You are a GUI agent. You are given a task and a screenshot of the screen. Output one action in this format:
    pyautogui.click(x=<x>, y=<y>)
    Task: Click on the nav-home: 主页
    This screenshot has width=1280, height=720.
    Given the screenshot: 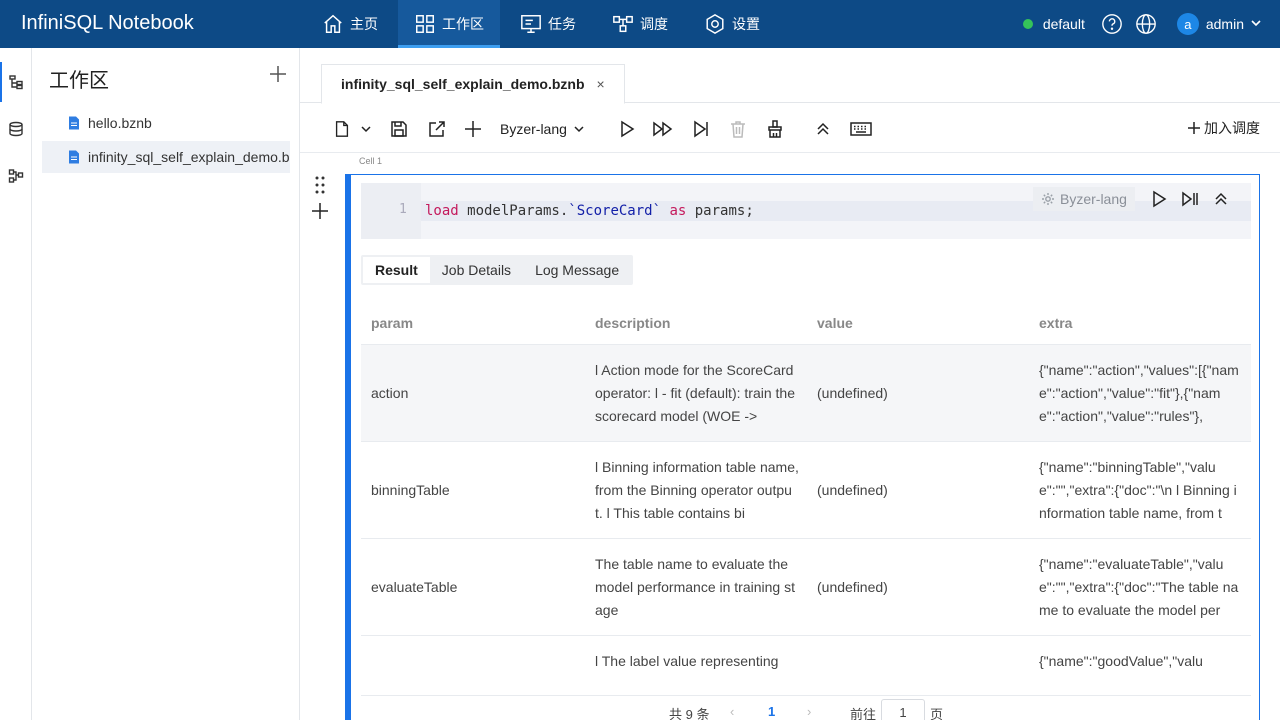 What is the action you would take?
    pyautogui.click(x=350, y=24)
    